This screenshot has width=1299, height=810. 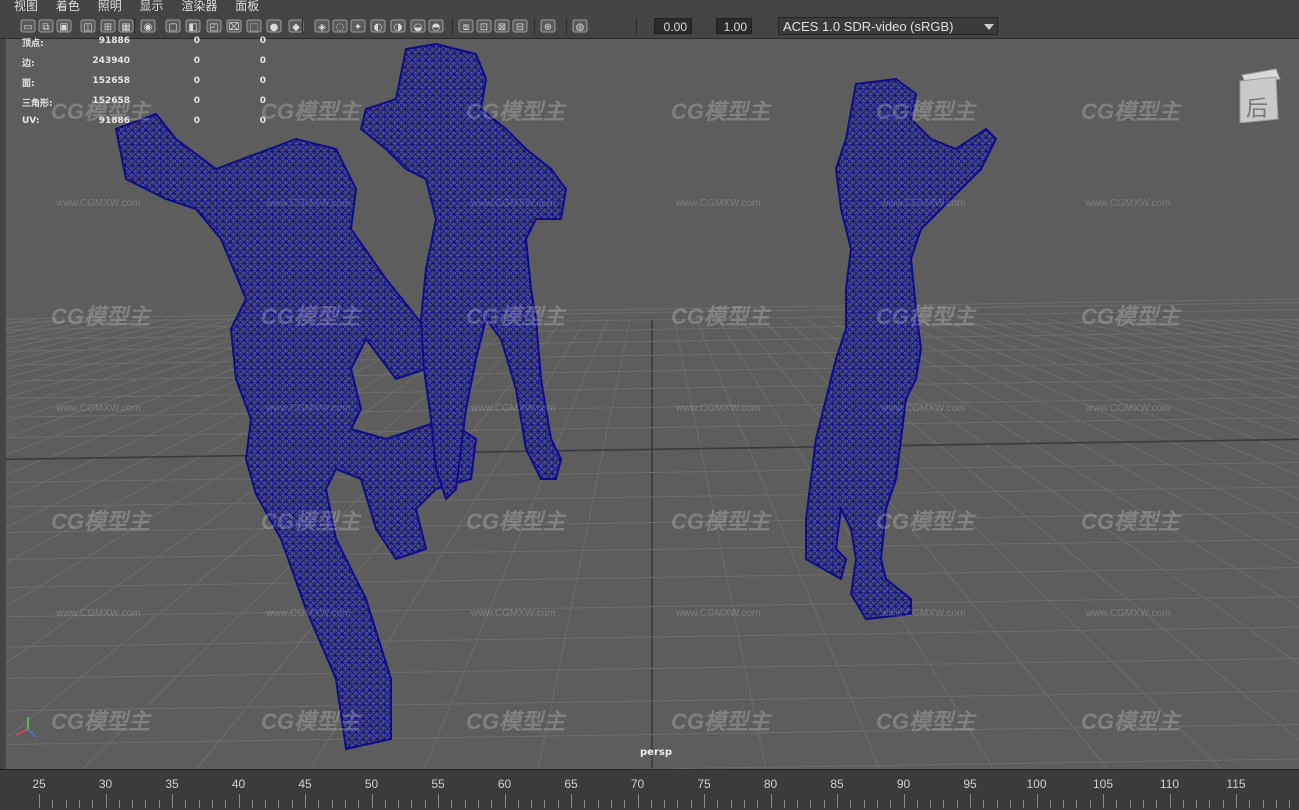 I want to click on menu-shading: 着色, so click(x=68, y=6).